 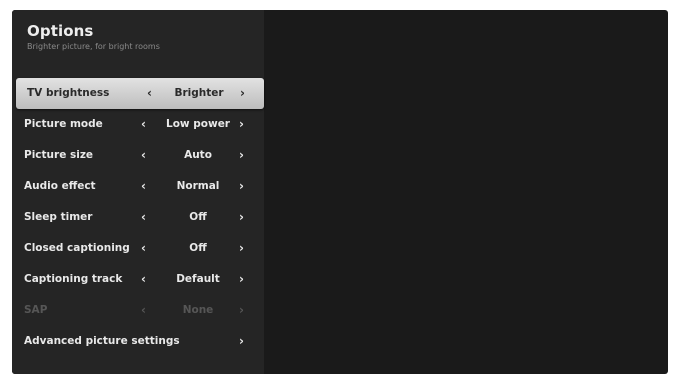 I want to click on menu-item-label: SAP, so click(x=36, y=310).